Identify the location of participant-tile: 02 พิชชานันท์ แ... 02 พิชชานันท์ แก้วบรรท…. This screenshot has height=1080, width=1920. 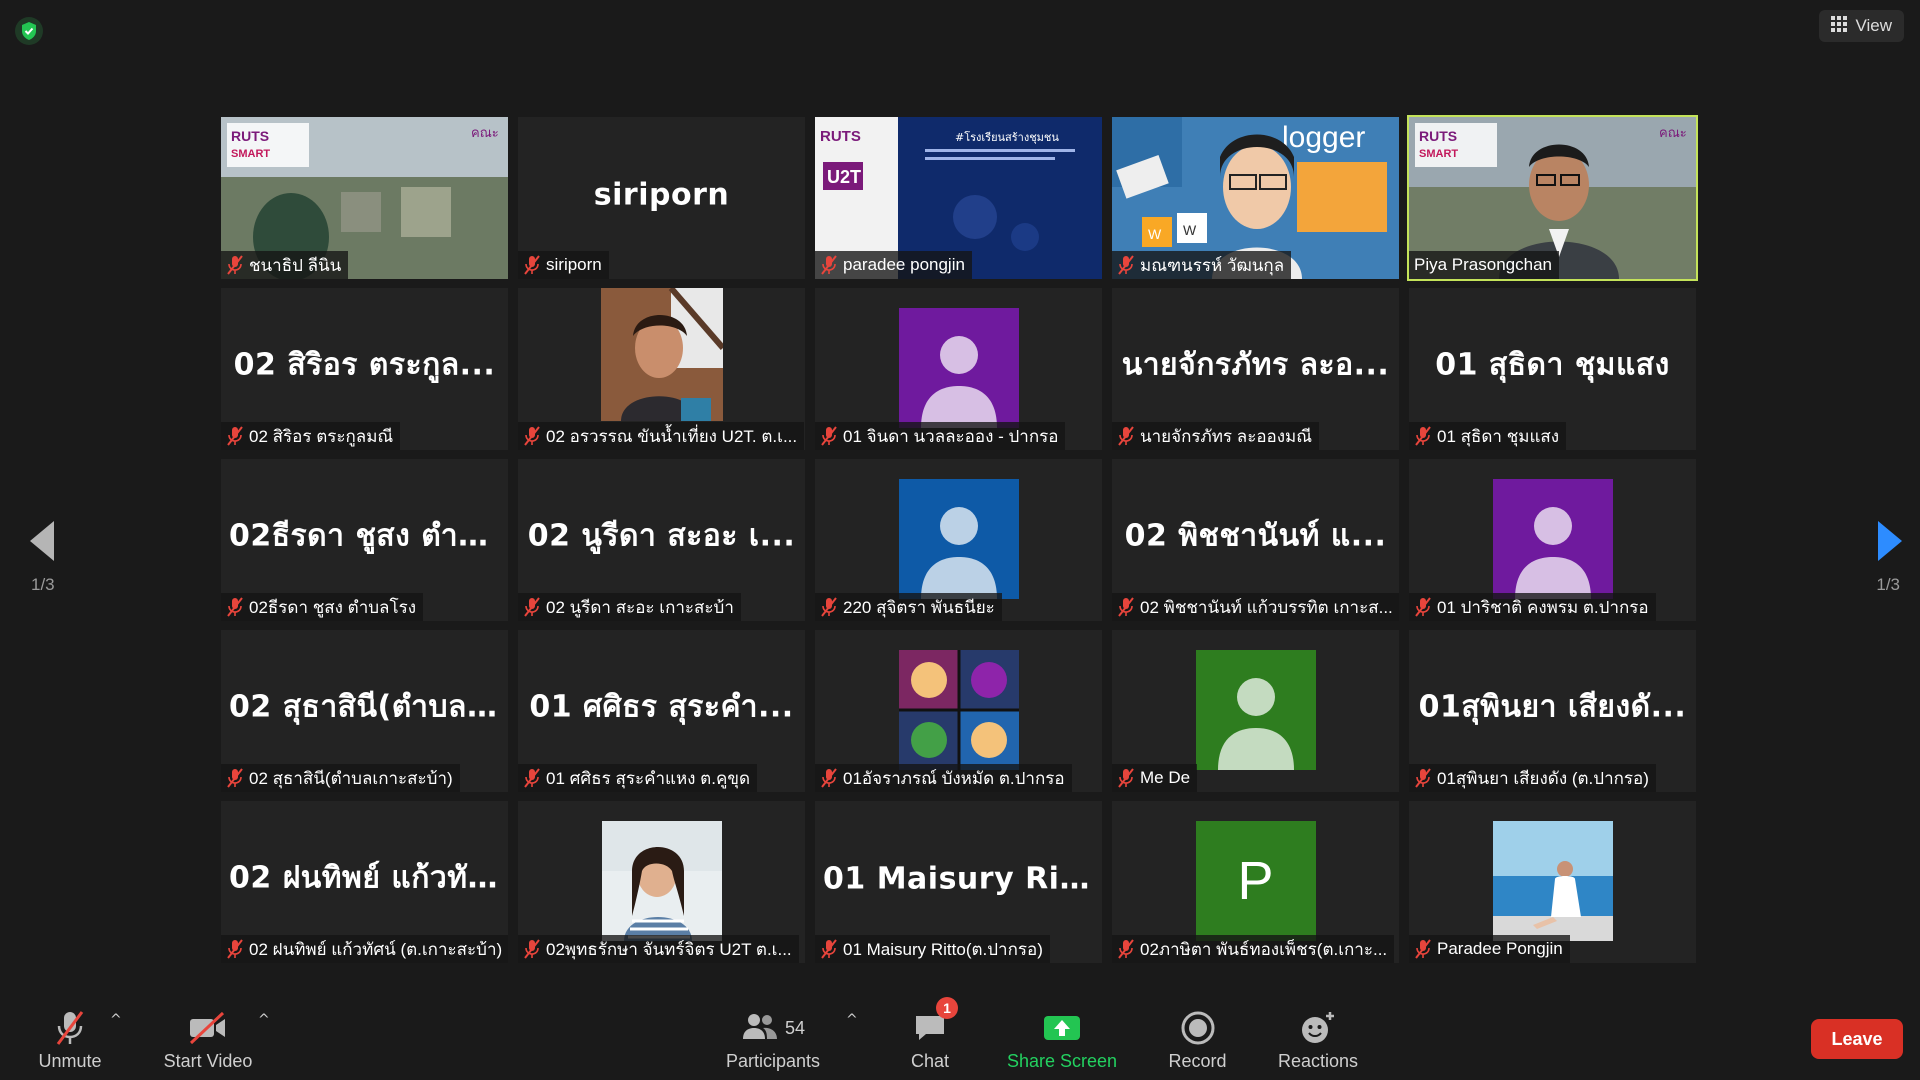
(1255, 540).